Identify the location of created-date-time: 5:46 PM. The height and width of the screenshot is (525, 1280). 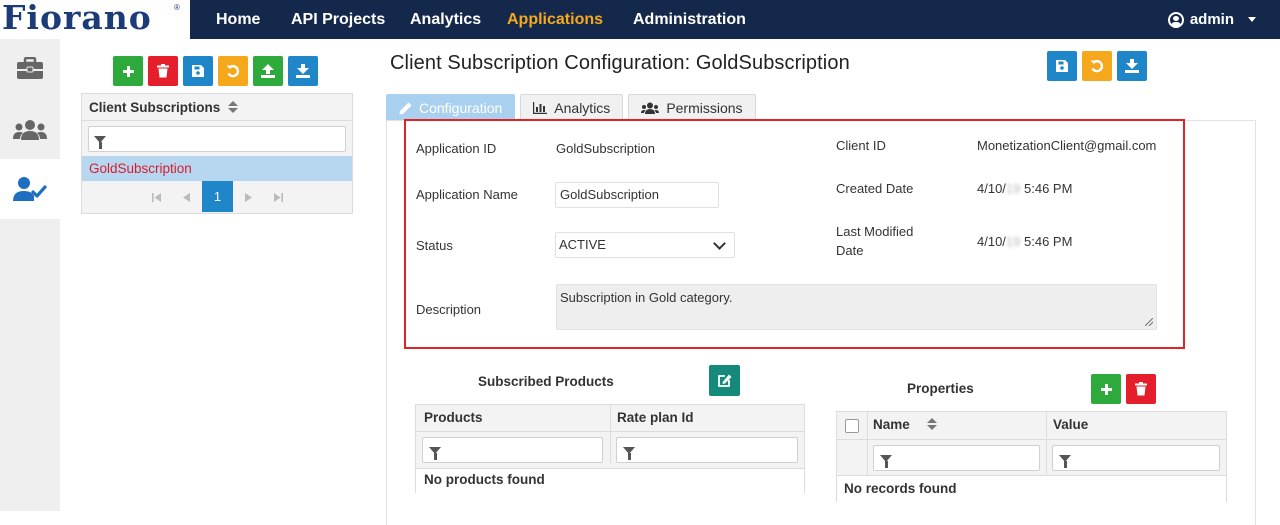
(1048, 188).